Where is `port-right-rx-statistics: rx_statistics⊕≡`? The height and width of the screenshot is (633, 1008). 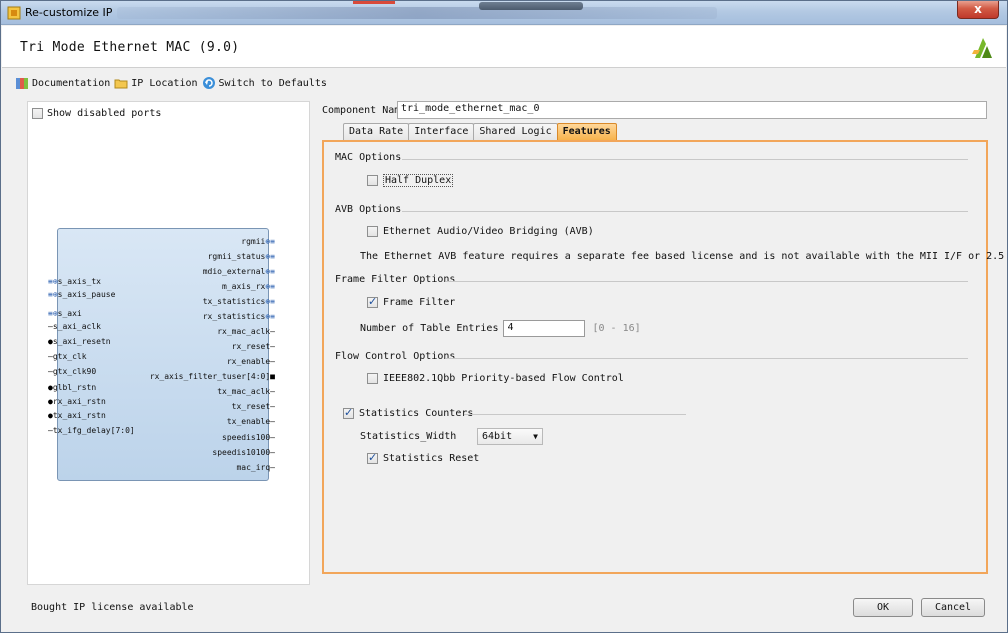
port-right-rx-statistics: rx_statistics⊕≡ is located at coordinates (239, 317).